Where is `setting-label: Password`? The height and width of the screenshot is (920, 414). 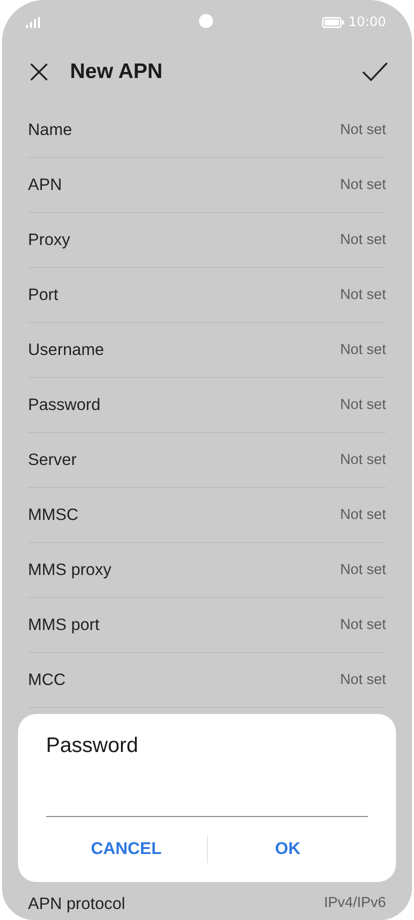 setting-label: Password is located at coordinates (64, 405).